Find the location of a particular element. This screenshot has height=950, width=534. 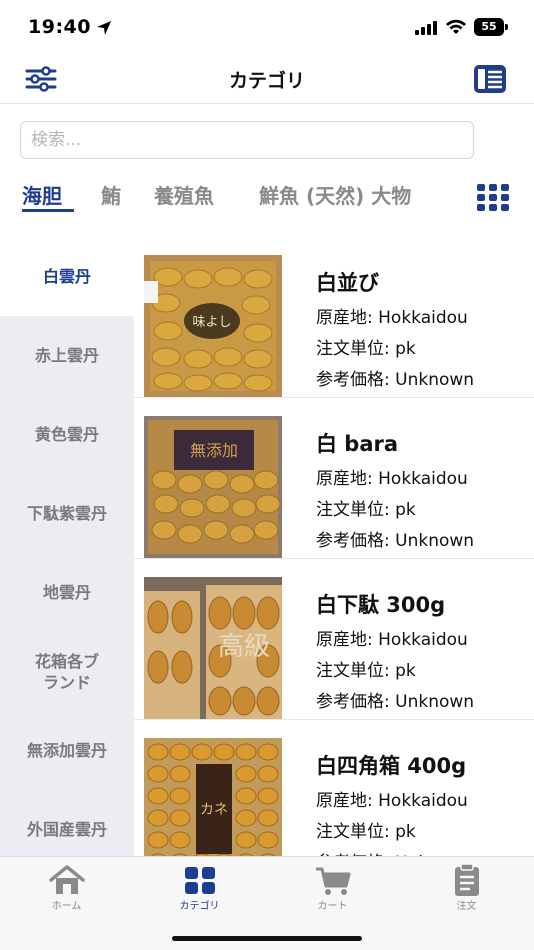

product-name: 白 bara is located at coordinates (357, 444).